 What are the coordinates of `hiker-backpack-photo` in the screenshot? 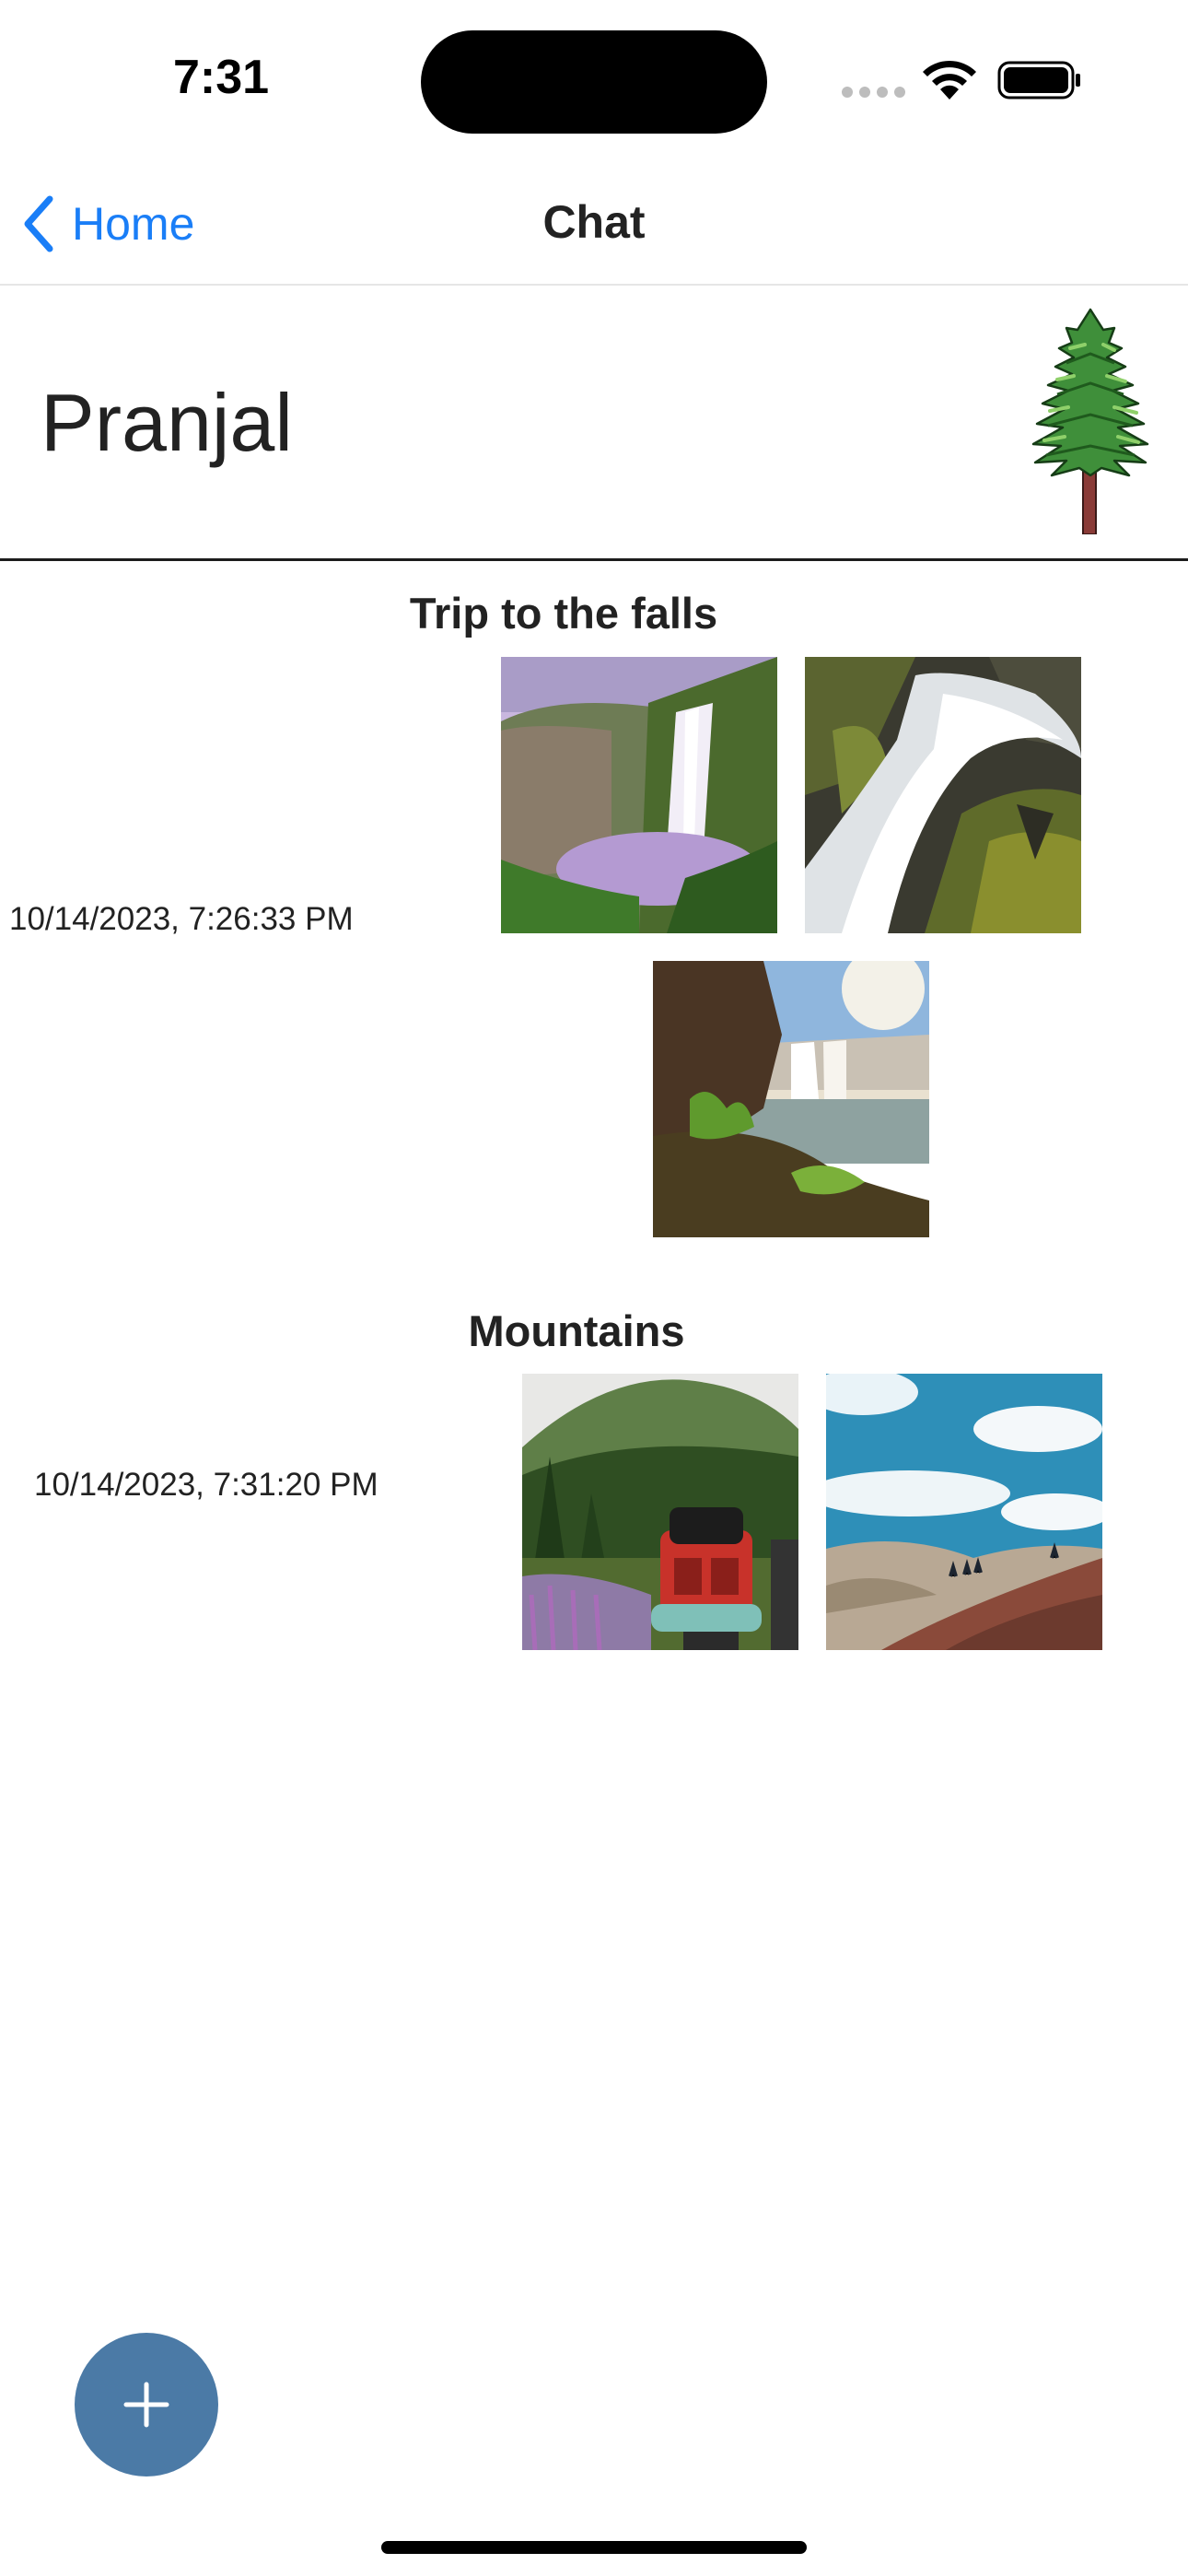 It's located at (660, 1512).